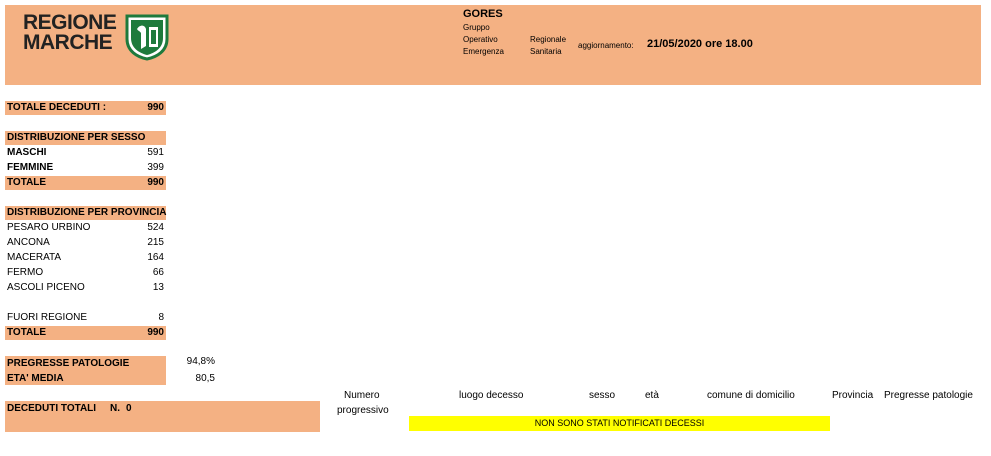 The width and height of the screenshot is (991, 456). I want to click on provincia-total-label: TOTALE, so click(27, 332).